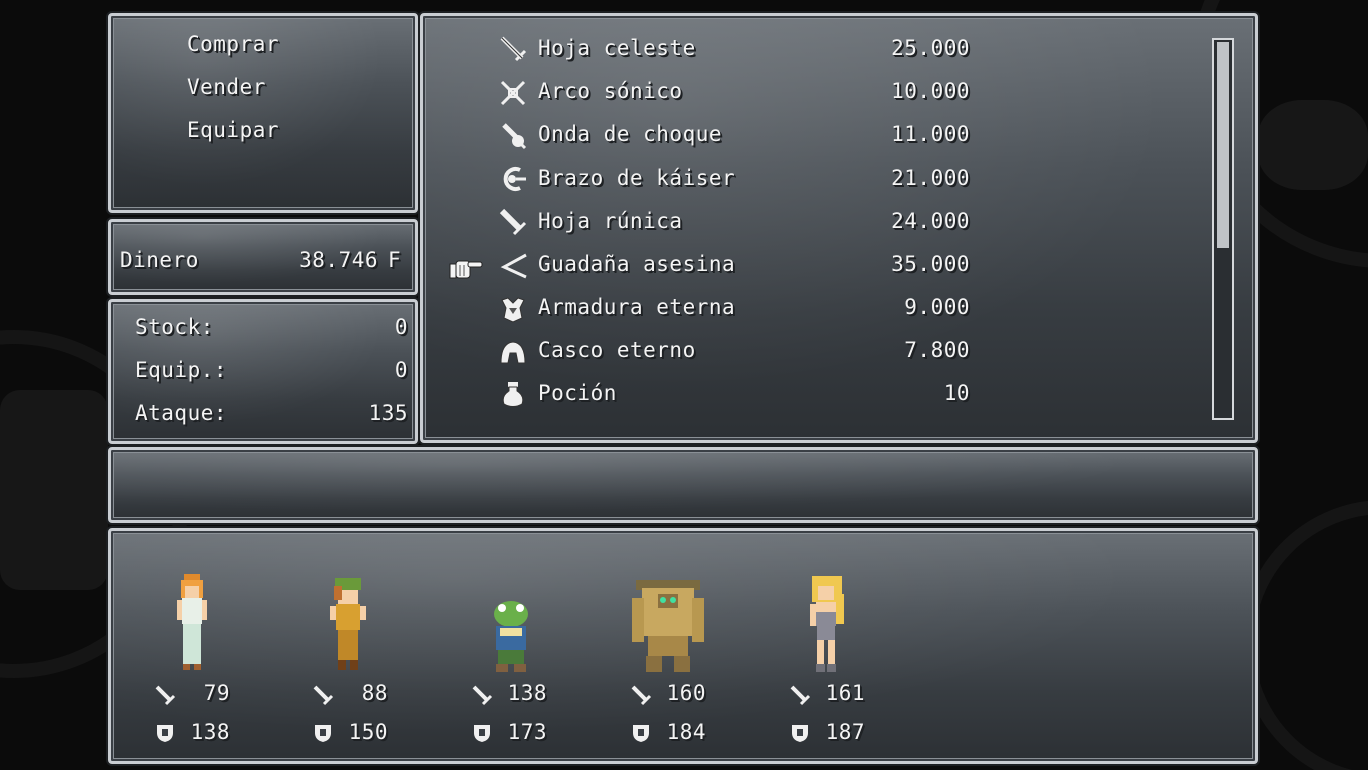 The height and width of the screenshot is (770, 1368). Describe the element at coordinates (513, 310) in the screenshot. I see `armor-icon` at that location.